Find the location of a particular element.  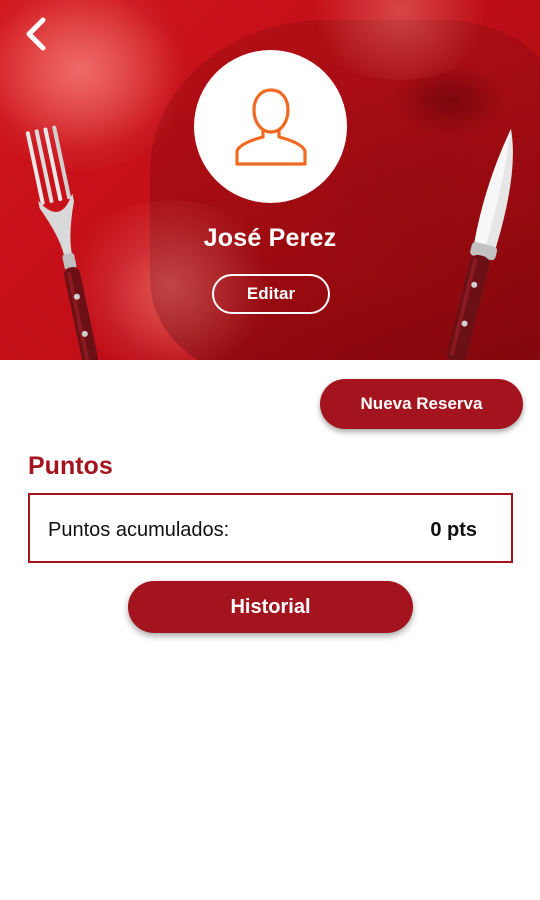

profile-avatar is located at coordinates (270, 126).